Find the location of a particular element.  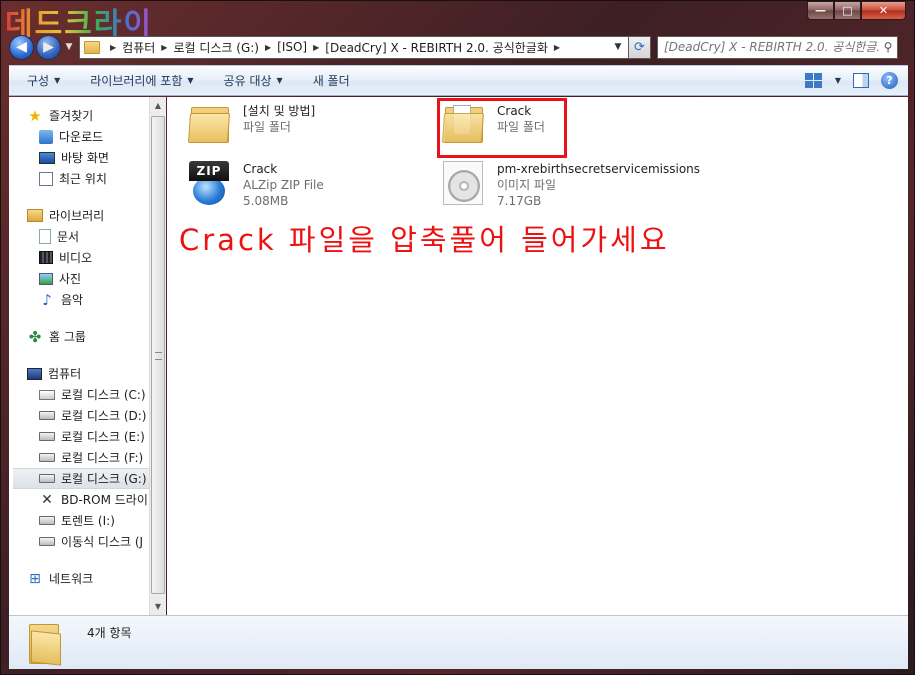

recent-pages-dropdown: ▼ is located at coordinates (69, 47).